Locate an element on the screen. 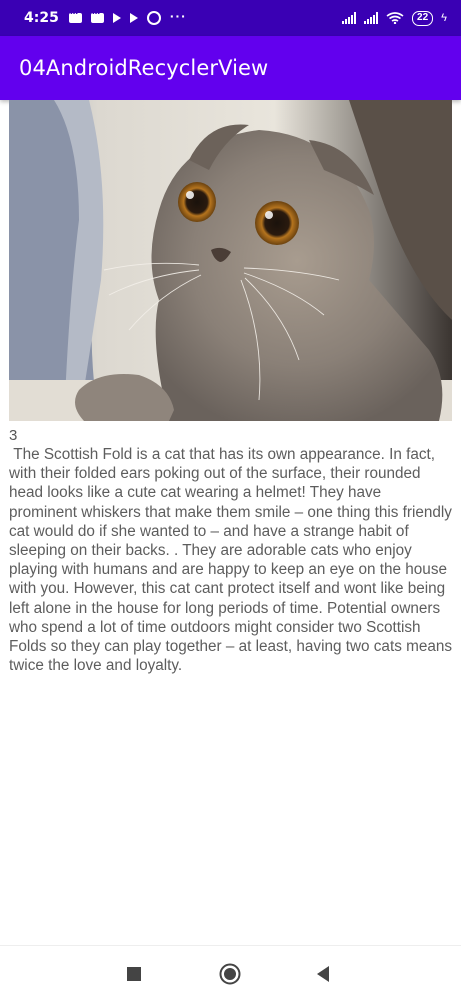 The height and width of the screenshot is (1000, 461). battery-icon: 22 is located at coordinates (423, 18).